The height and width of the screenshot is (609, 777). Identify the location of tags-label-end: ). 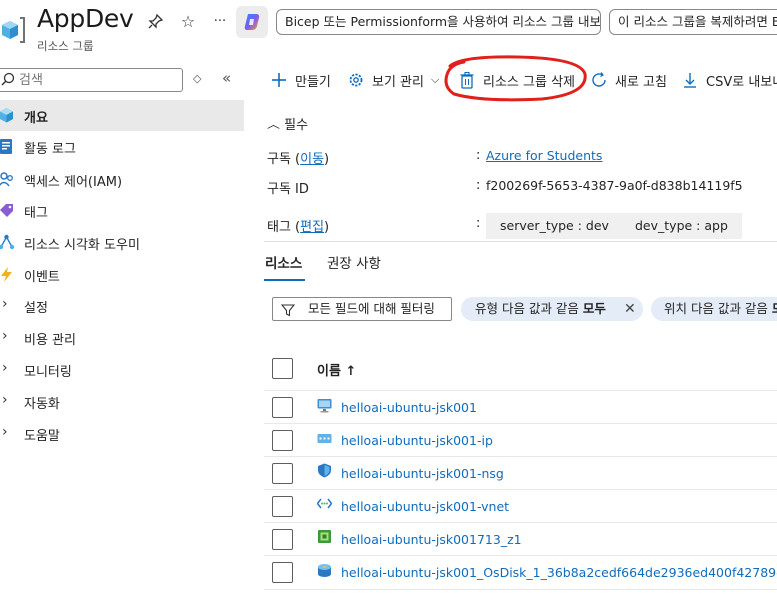
(327, 227).